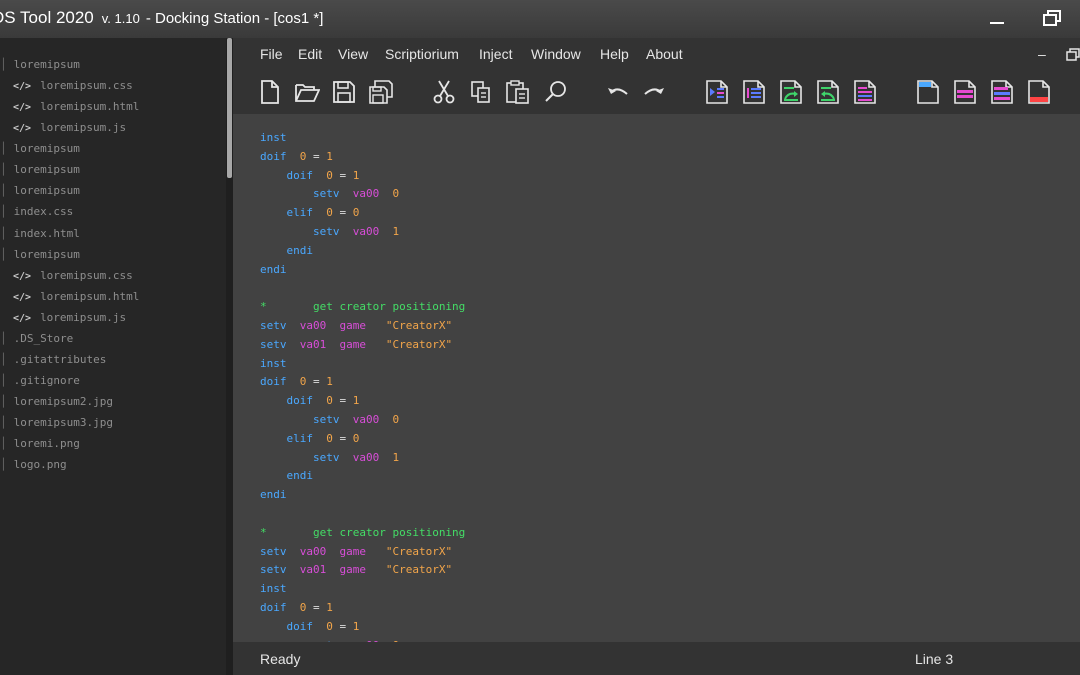  I want to click on tree-item-label: loremipsum.js, so click(83, 317).